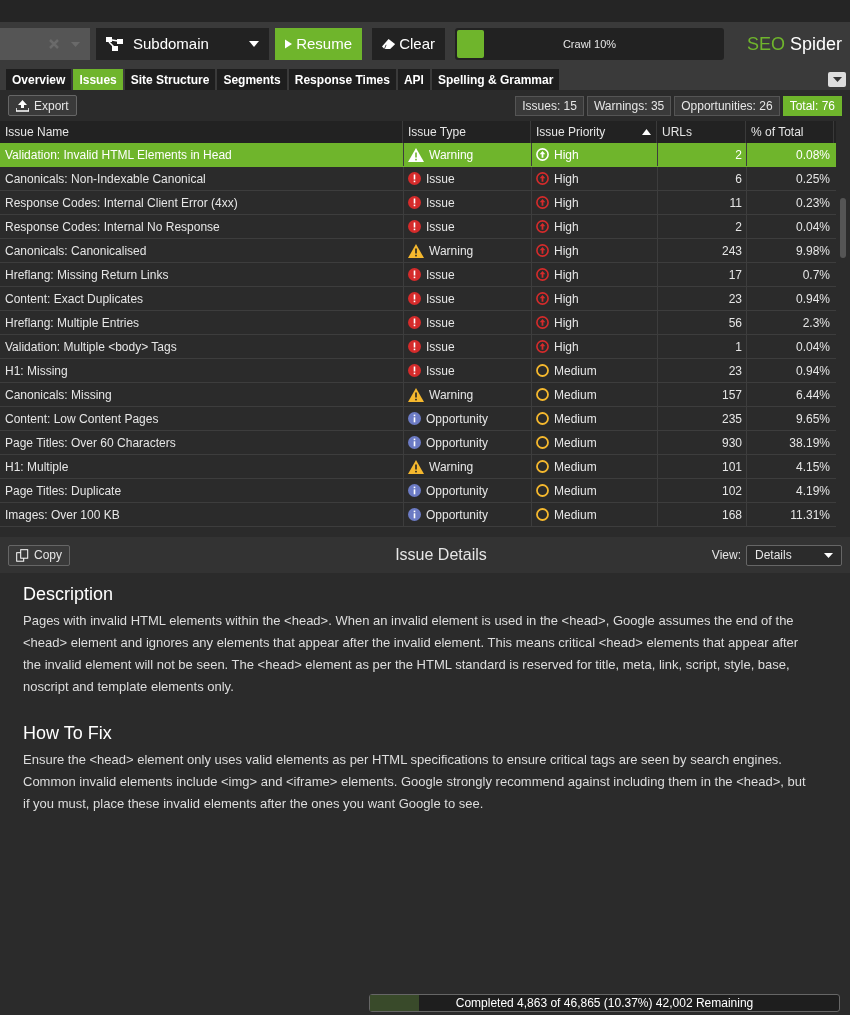 The width and height of the screenshot is (850, 1015). What do you see at coordinates (114, 44) in the screenshot?
I see `hierarchy-icon` at bounding box center [114, 44].